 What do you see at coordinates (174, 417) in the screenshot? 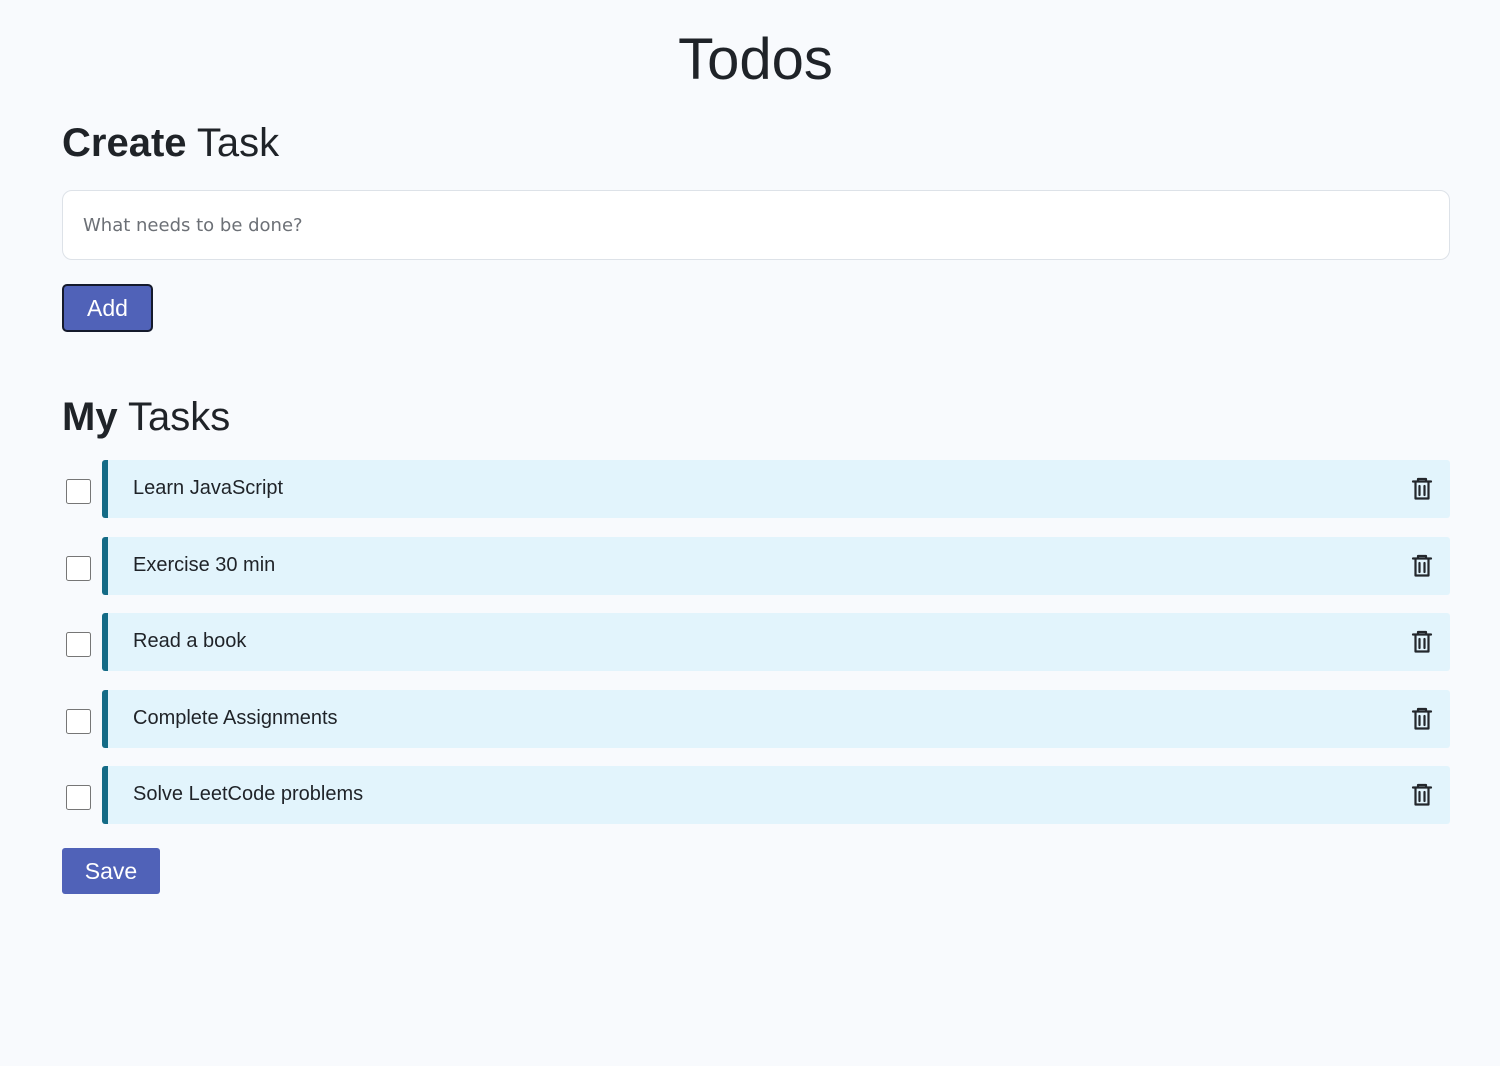
I see `tasks-heading-rest: Tasks` at bounding box center [174, 417].